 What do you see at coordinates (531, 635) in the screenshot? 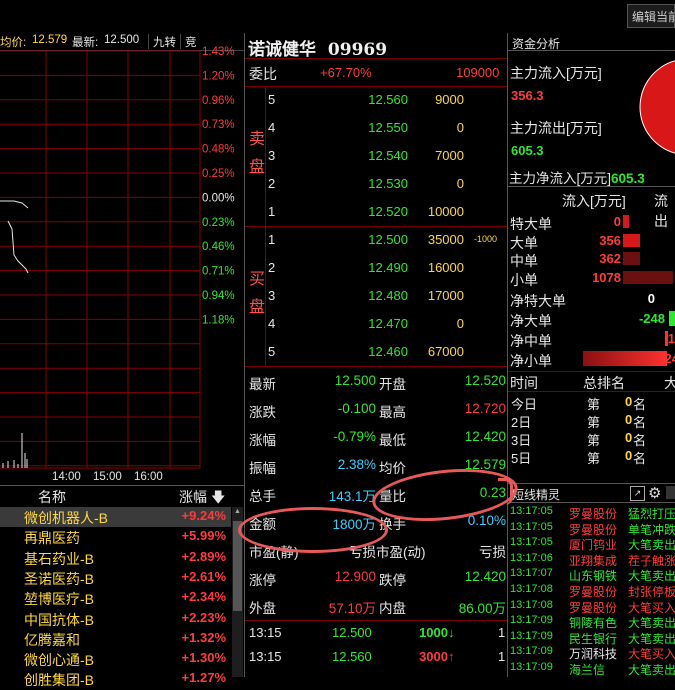
I see `sprite-time: 13:17:09` at bounding box center [531, 635].